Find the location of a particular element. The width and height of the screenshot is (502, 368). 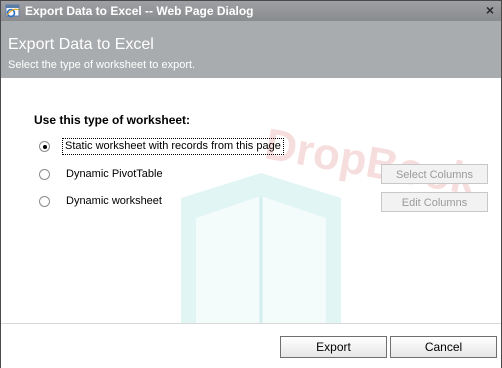

option-label: Dynamic worksheet is located at coordinates (114, 201).